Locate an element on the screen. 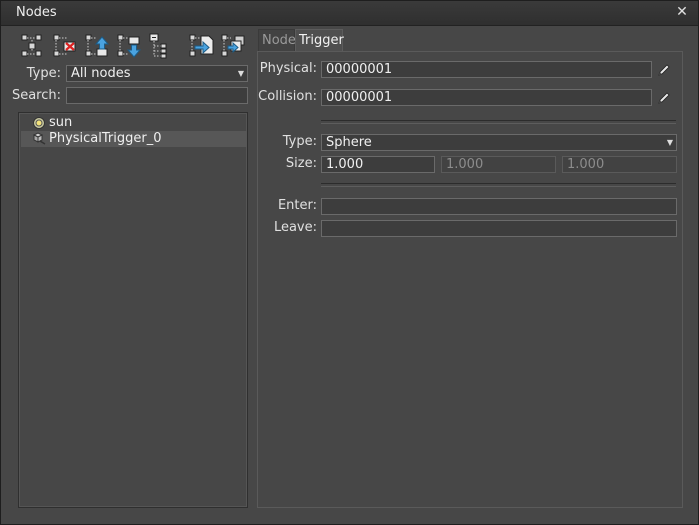 Image resolution: width=699 pixels, height=525 pixels. collision-label: Collision: is located at coordinates (287, 96).